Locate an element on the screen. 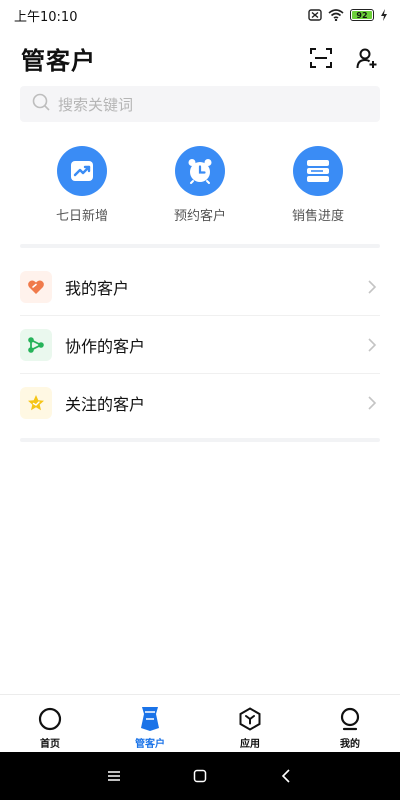  battery-level: 92 is located at coordinates (362, 15).